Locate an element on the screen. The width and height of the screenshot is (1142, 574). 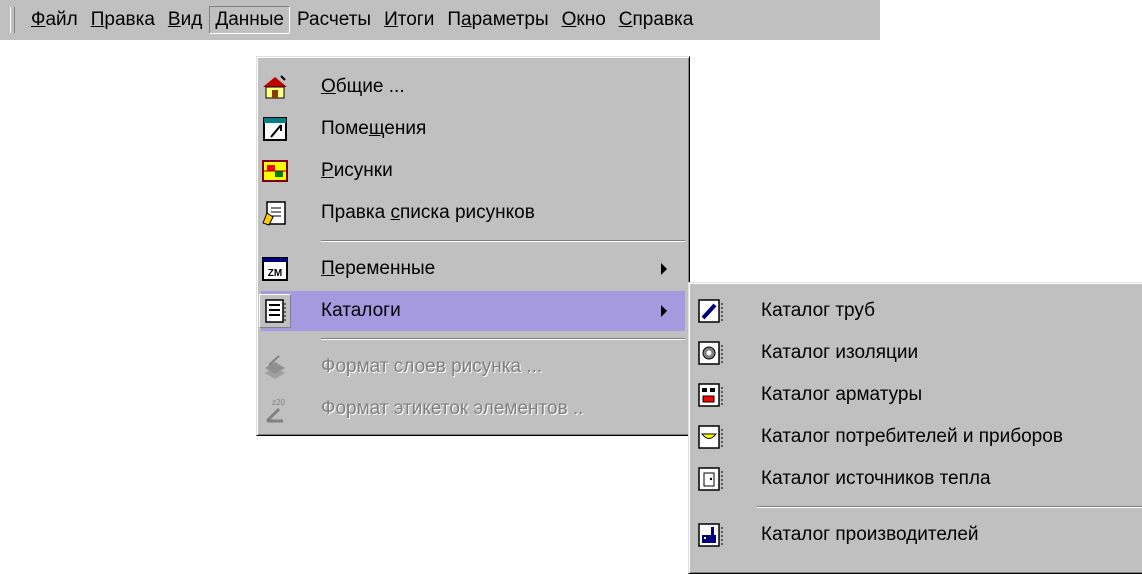
consumers-catalog-icon is located at coordinates (710, 437).